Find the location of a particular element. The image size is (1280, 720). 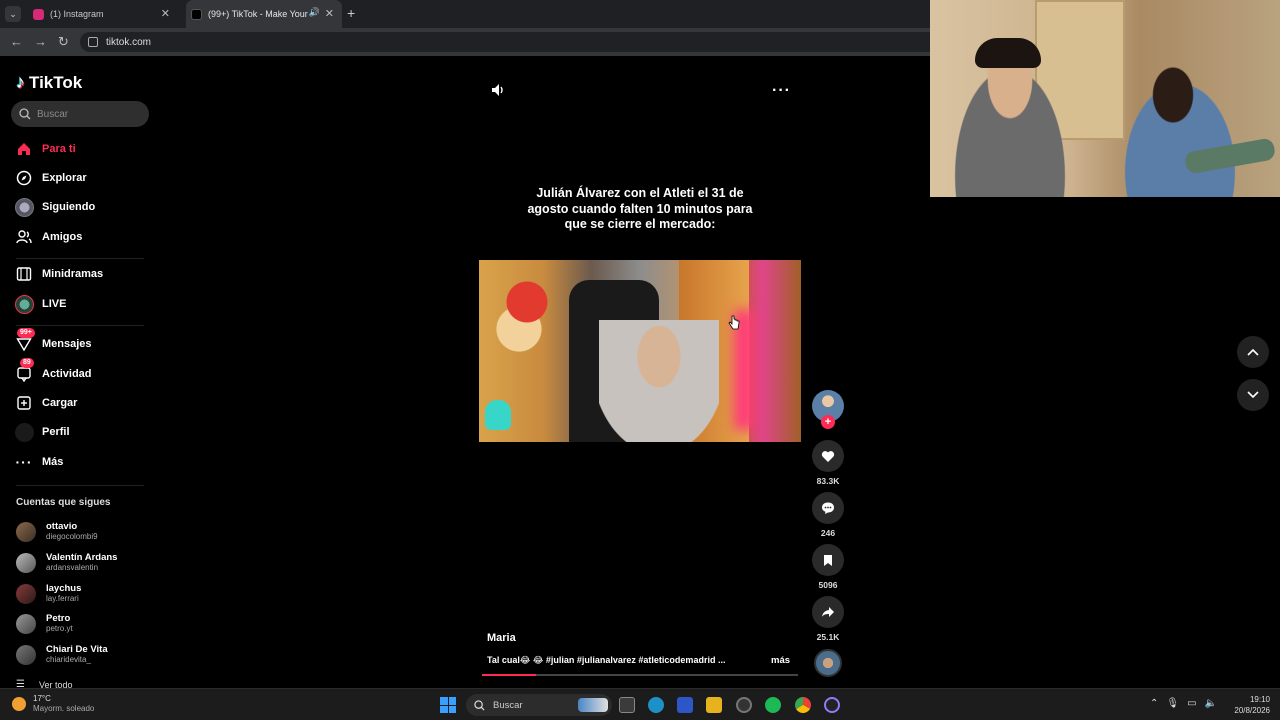

save-count: 5096 is located at coordinates (828, 585).